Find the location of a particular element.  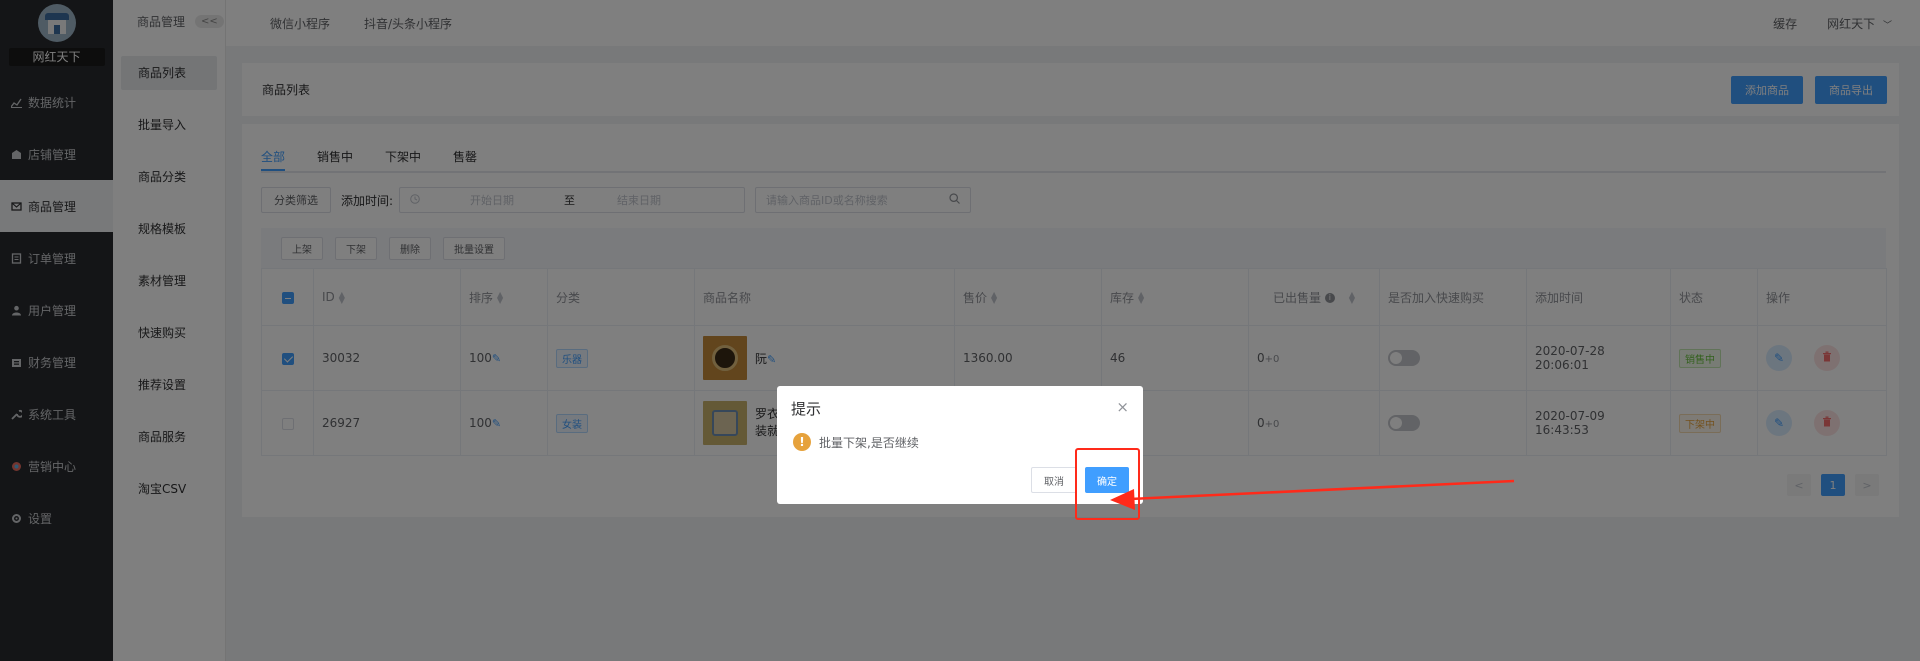

annotation-arrow is located at coordinates (1312, 494).